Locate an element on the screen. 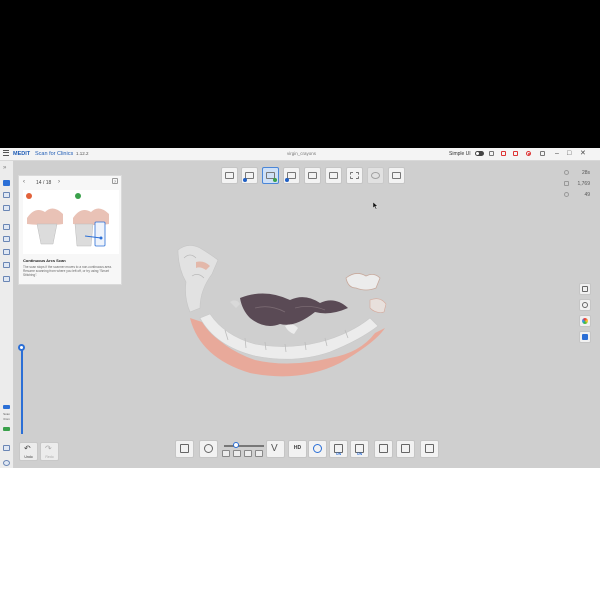 This screenshot has width=600, height=600. expand-sidebar-icon: » is located at coordinates (4, 168).